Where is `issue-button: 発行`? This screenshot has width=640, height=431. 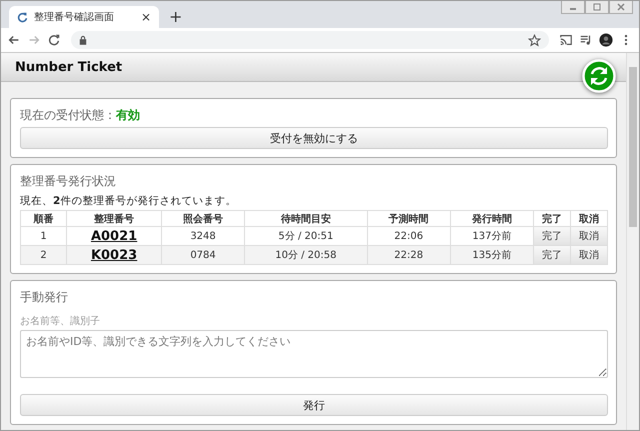 issue-button: 発行 is located at coordinates (314, 405).